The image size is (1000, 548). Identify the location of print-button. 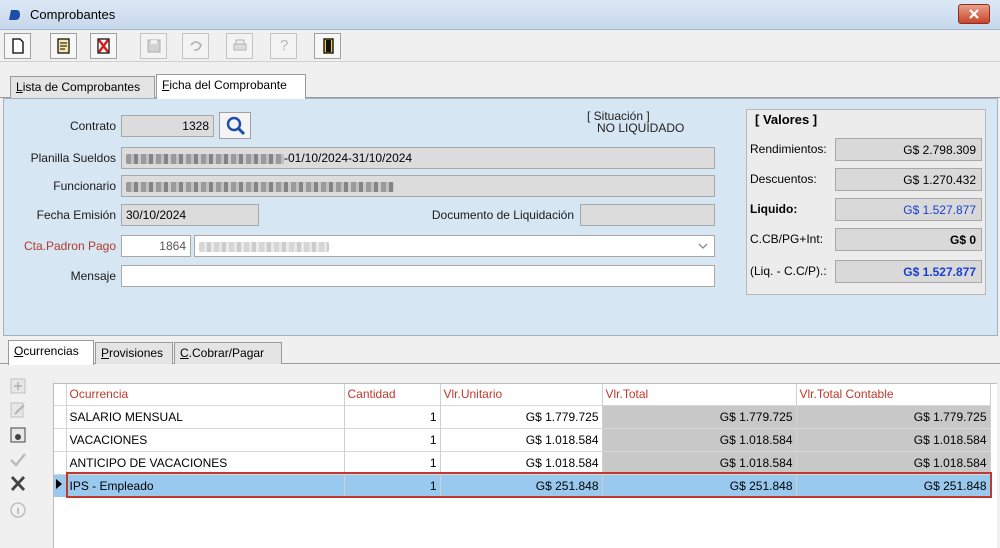
(239, 46).